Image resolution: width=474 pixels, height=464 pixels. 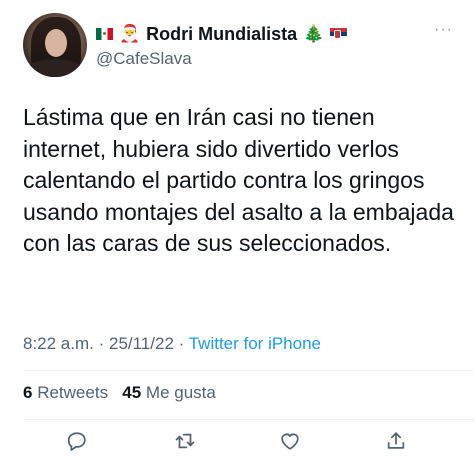 What do you see at coordinates (255, 343) in the screenshot?
I see `tweet-source-link: Twitter for iPhone` at bounding box center [255, 343].